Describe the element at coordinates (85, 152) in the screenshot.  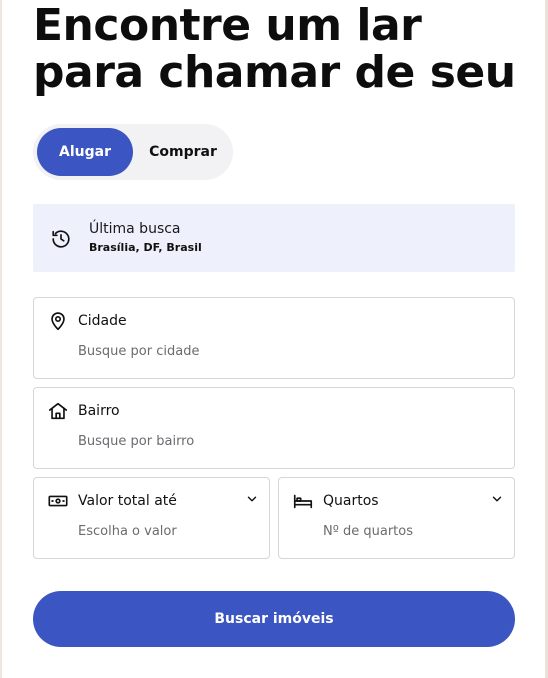
I see `rent-toggle-option: Alugar` at that location.